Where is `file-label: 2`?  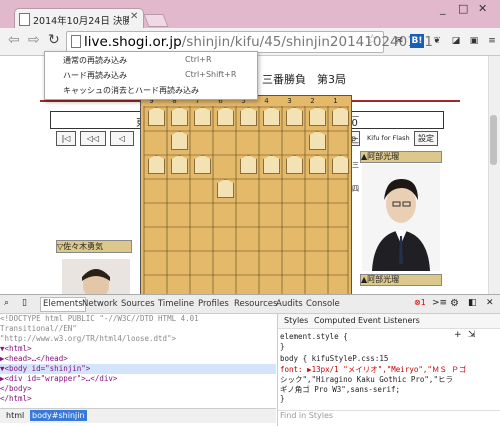 file-label: 2 is located at coordinates (312, 101).